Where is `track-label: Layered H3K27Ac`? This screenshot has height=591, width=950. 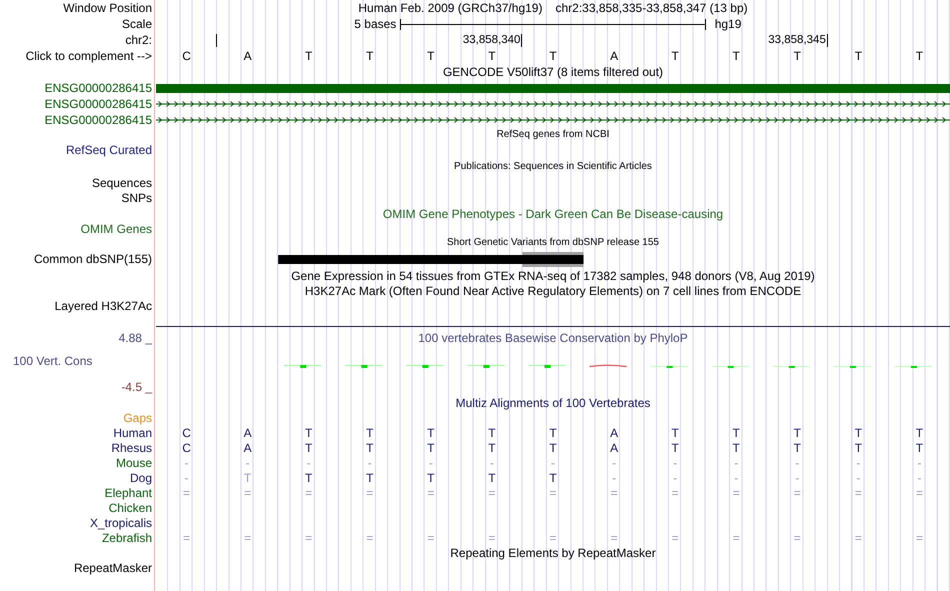
track-label: Layered H3K27Ac is located at coordinates (103, 306).